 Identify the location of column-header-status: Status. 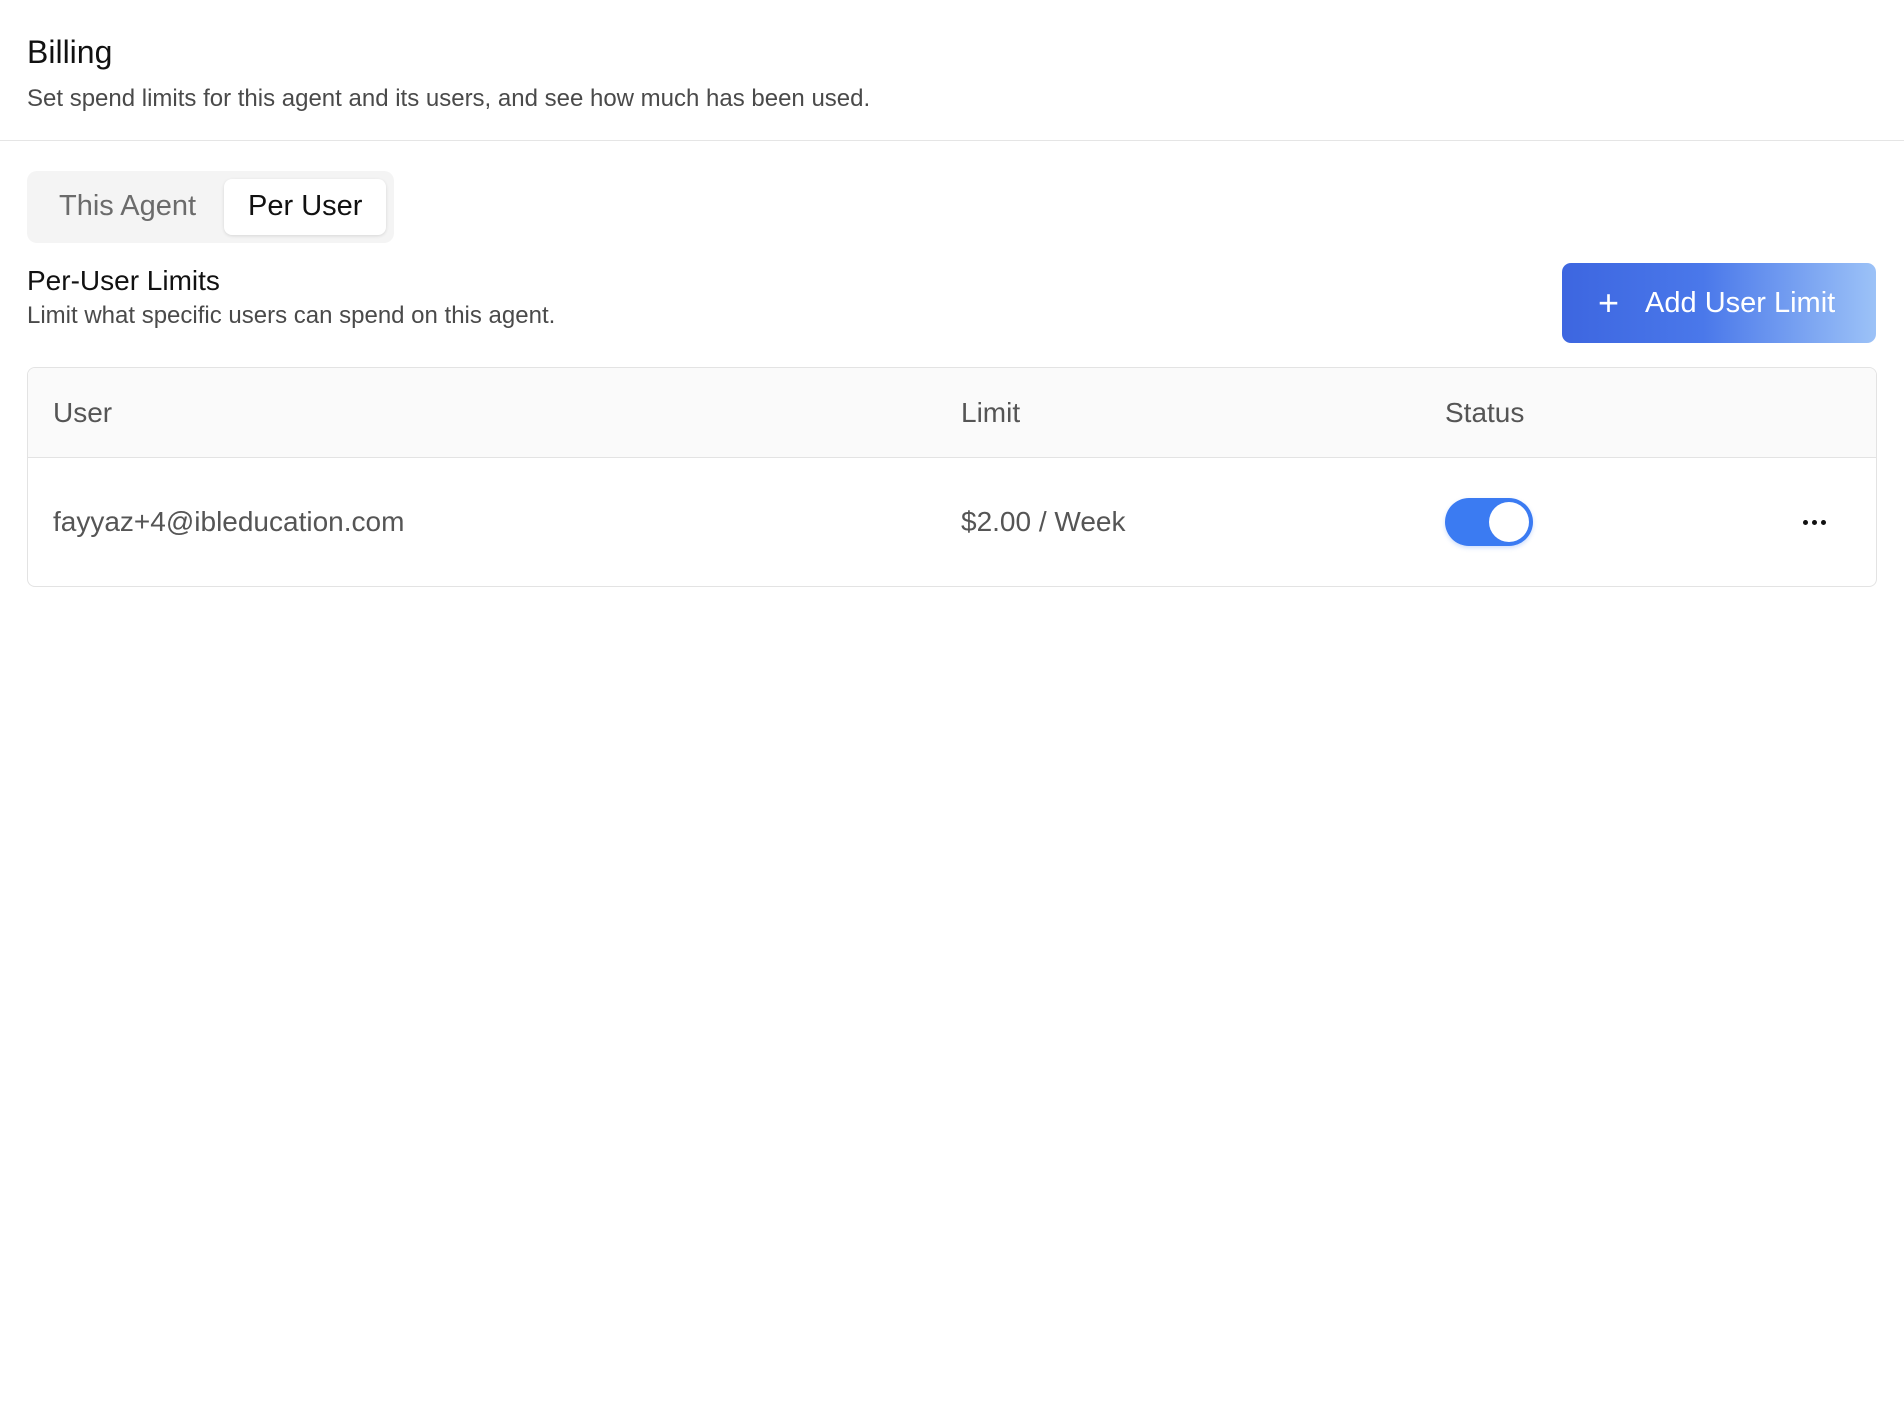
(1485, 412).